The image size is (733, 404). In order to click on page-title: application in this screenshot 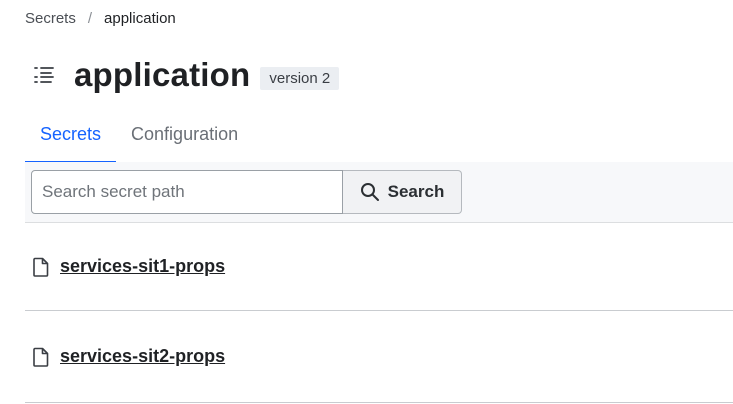, I will do `click(162, 74)`.